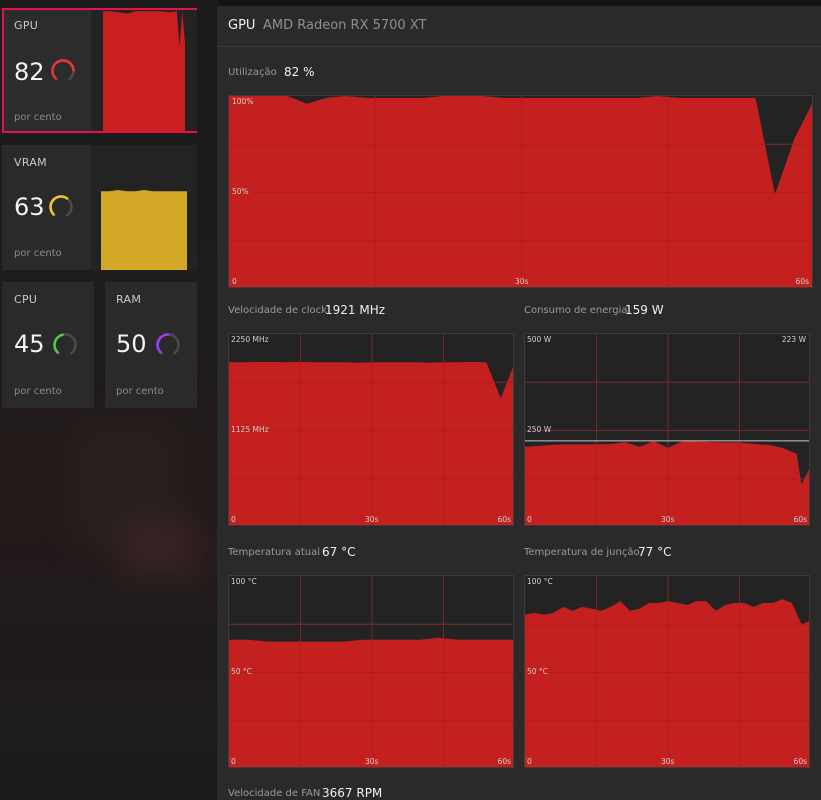 Image resolution: width=821 pixels, height=800 pixels. What do you see at coordinates (131, 344) in the screenshot?
I see `ram-tile-value: 50` at bounding box center [131, 344].